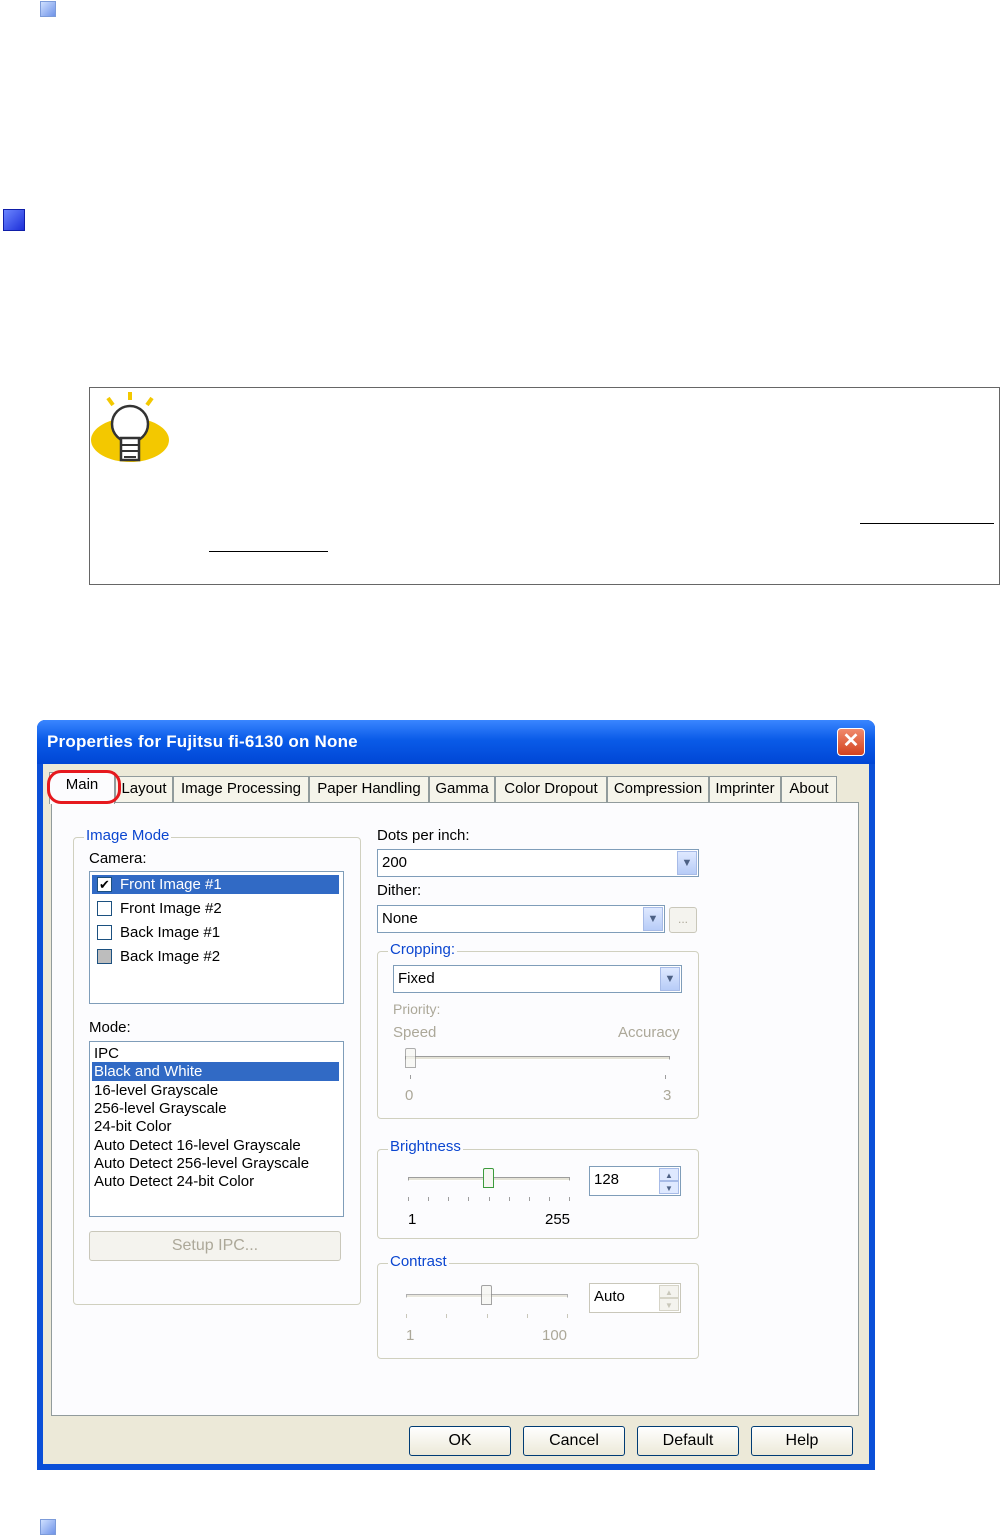 The width and height of the screenshot is (1002, 1538). Describe the element at coordinates (462, 789) in the screenshot. I see `tab-gamma: Gamma` at that location.